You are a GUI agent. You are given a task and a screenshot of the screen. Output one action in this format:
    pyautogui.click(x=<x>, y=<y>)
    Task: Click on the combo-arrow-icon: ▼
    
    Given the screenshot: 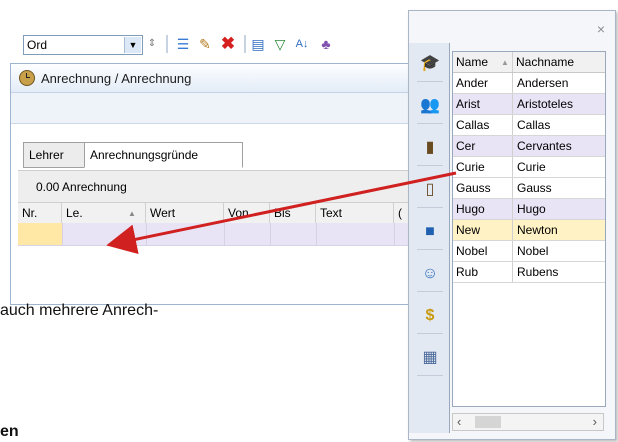 What is the action you would take?
    pyautogui.click(x=132, y=45)
    